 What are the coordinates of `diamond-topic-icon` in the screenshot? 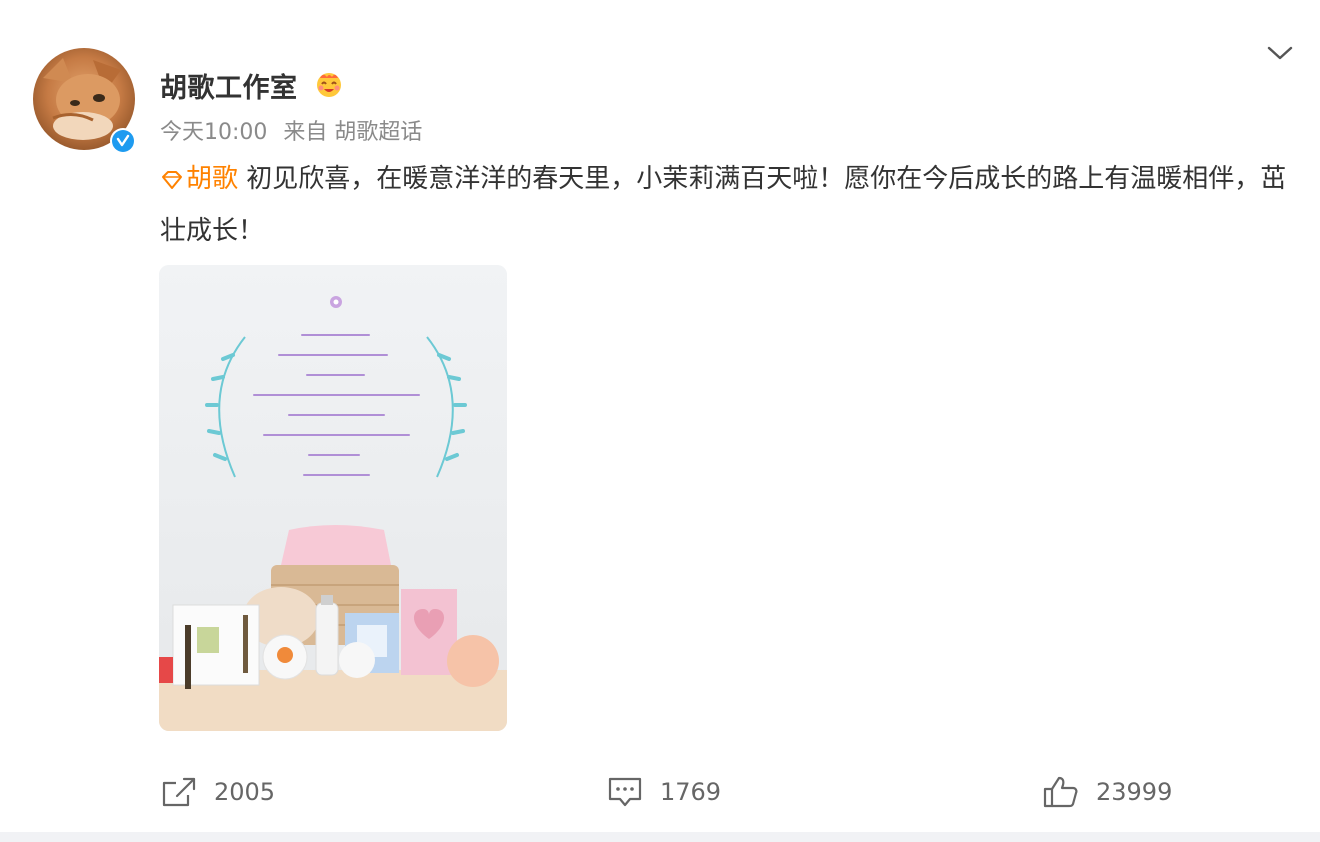 It's located at (172, 180).